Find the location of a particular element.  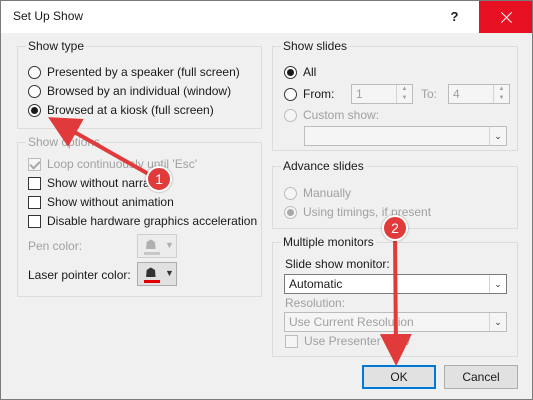

from-radio is located at coordinates (290, 94).